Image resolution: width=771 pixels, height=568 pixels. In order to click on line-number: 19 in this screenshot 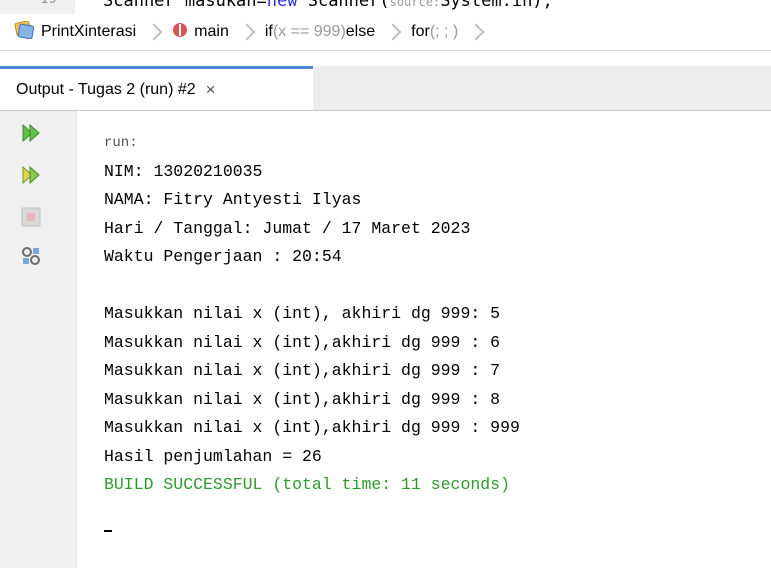, I will do `click(48, 3)`.